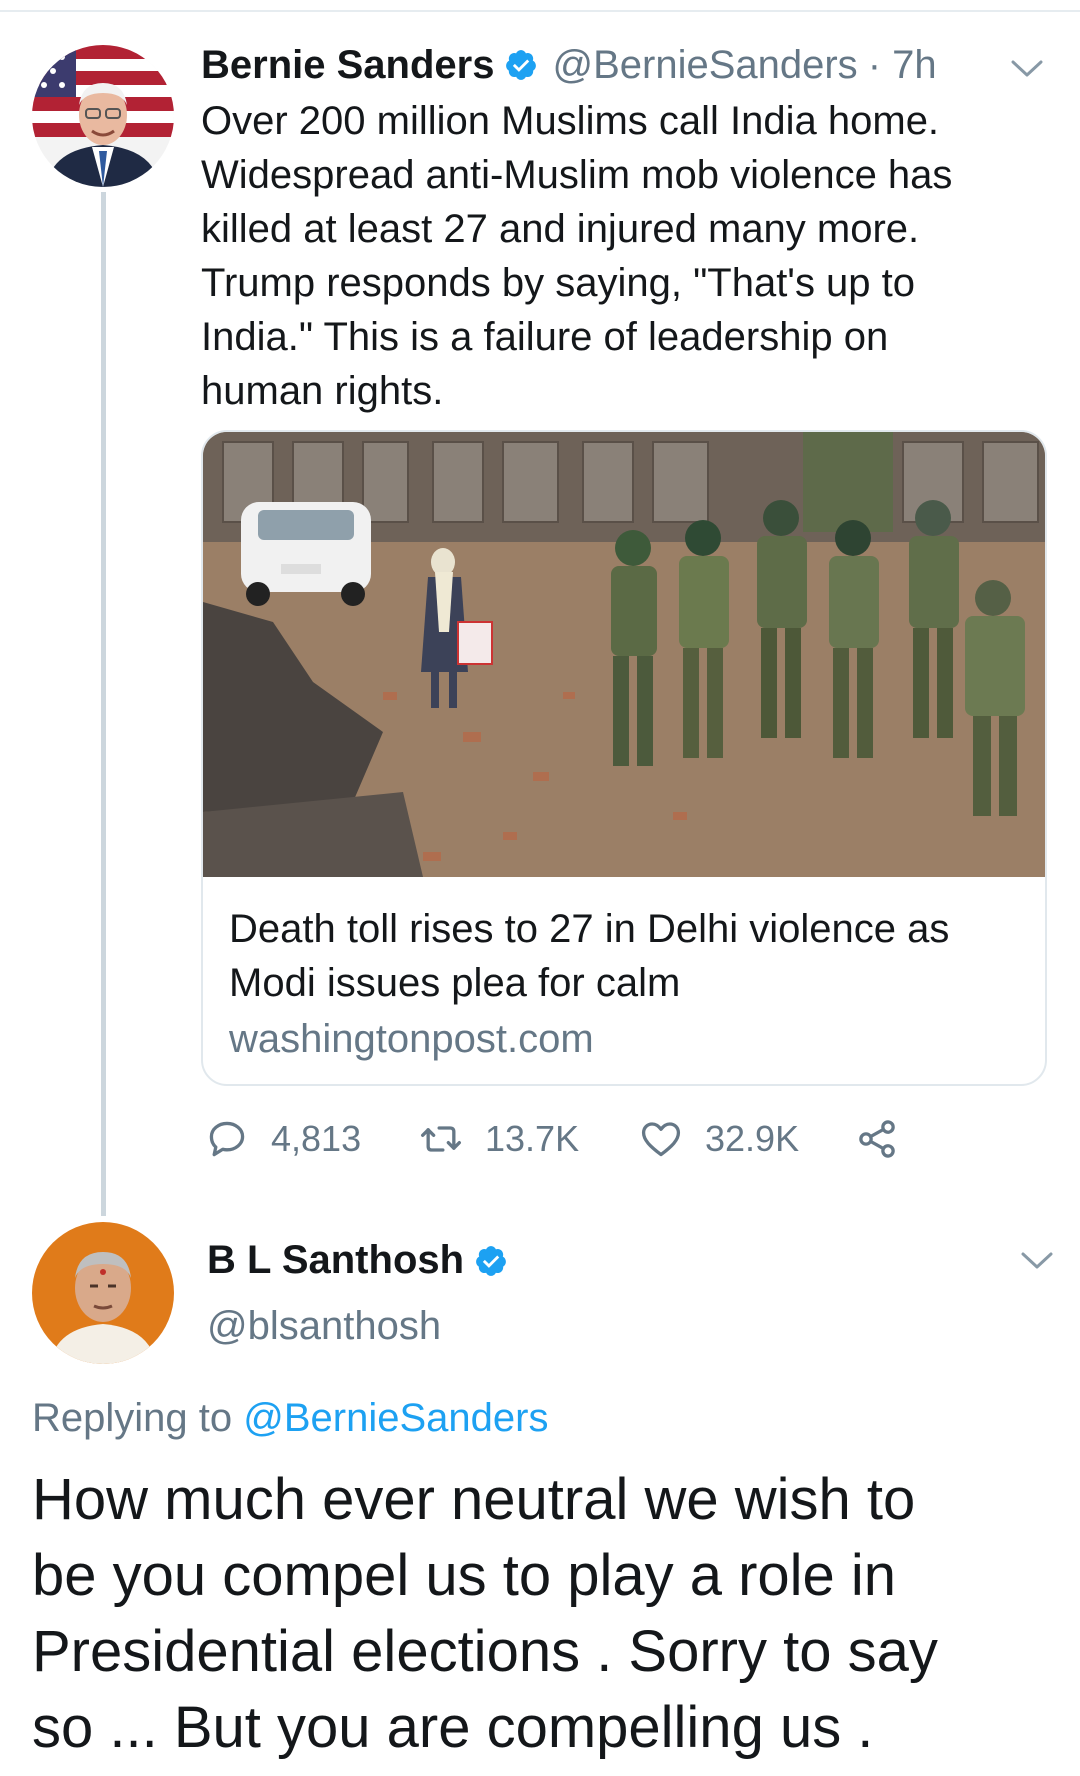  Describe the element at coordinates (455, 983) in the screenshot. I see `card-title-line: Modi issues plea for calm` at that location.